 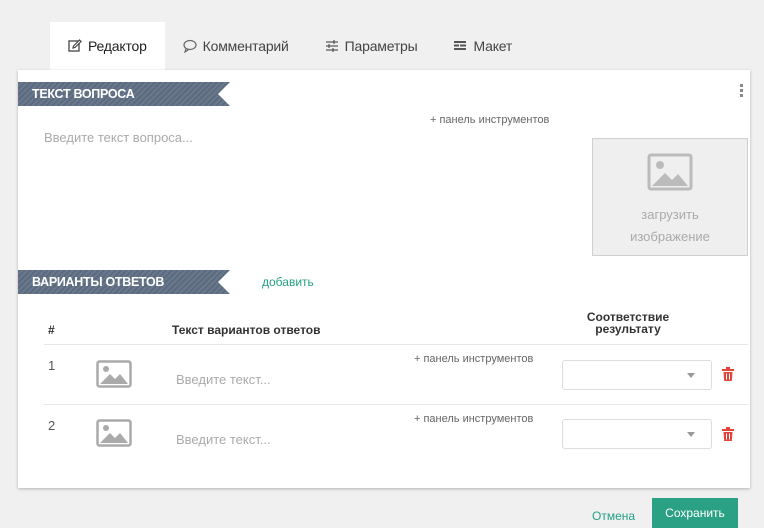 I want to click on image-icon, so click(x=670, y=174).